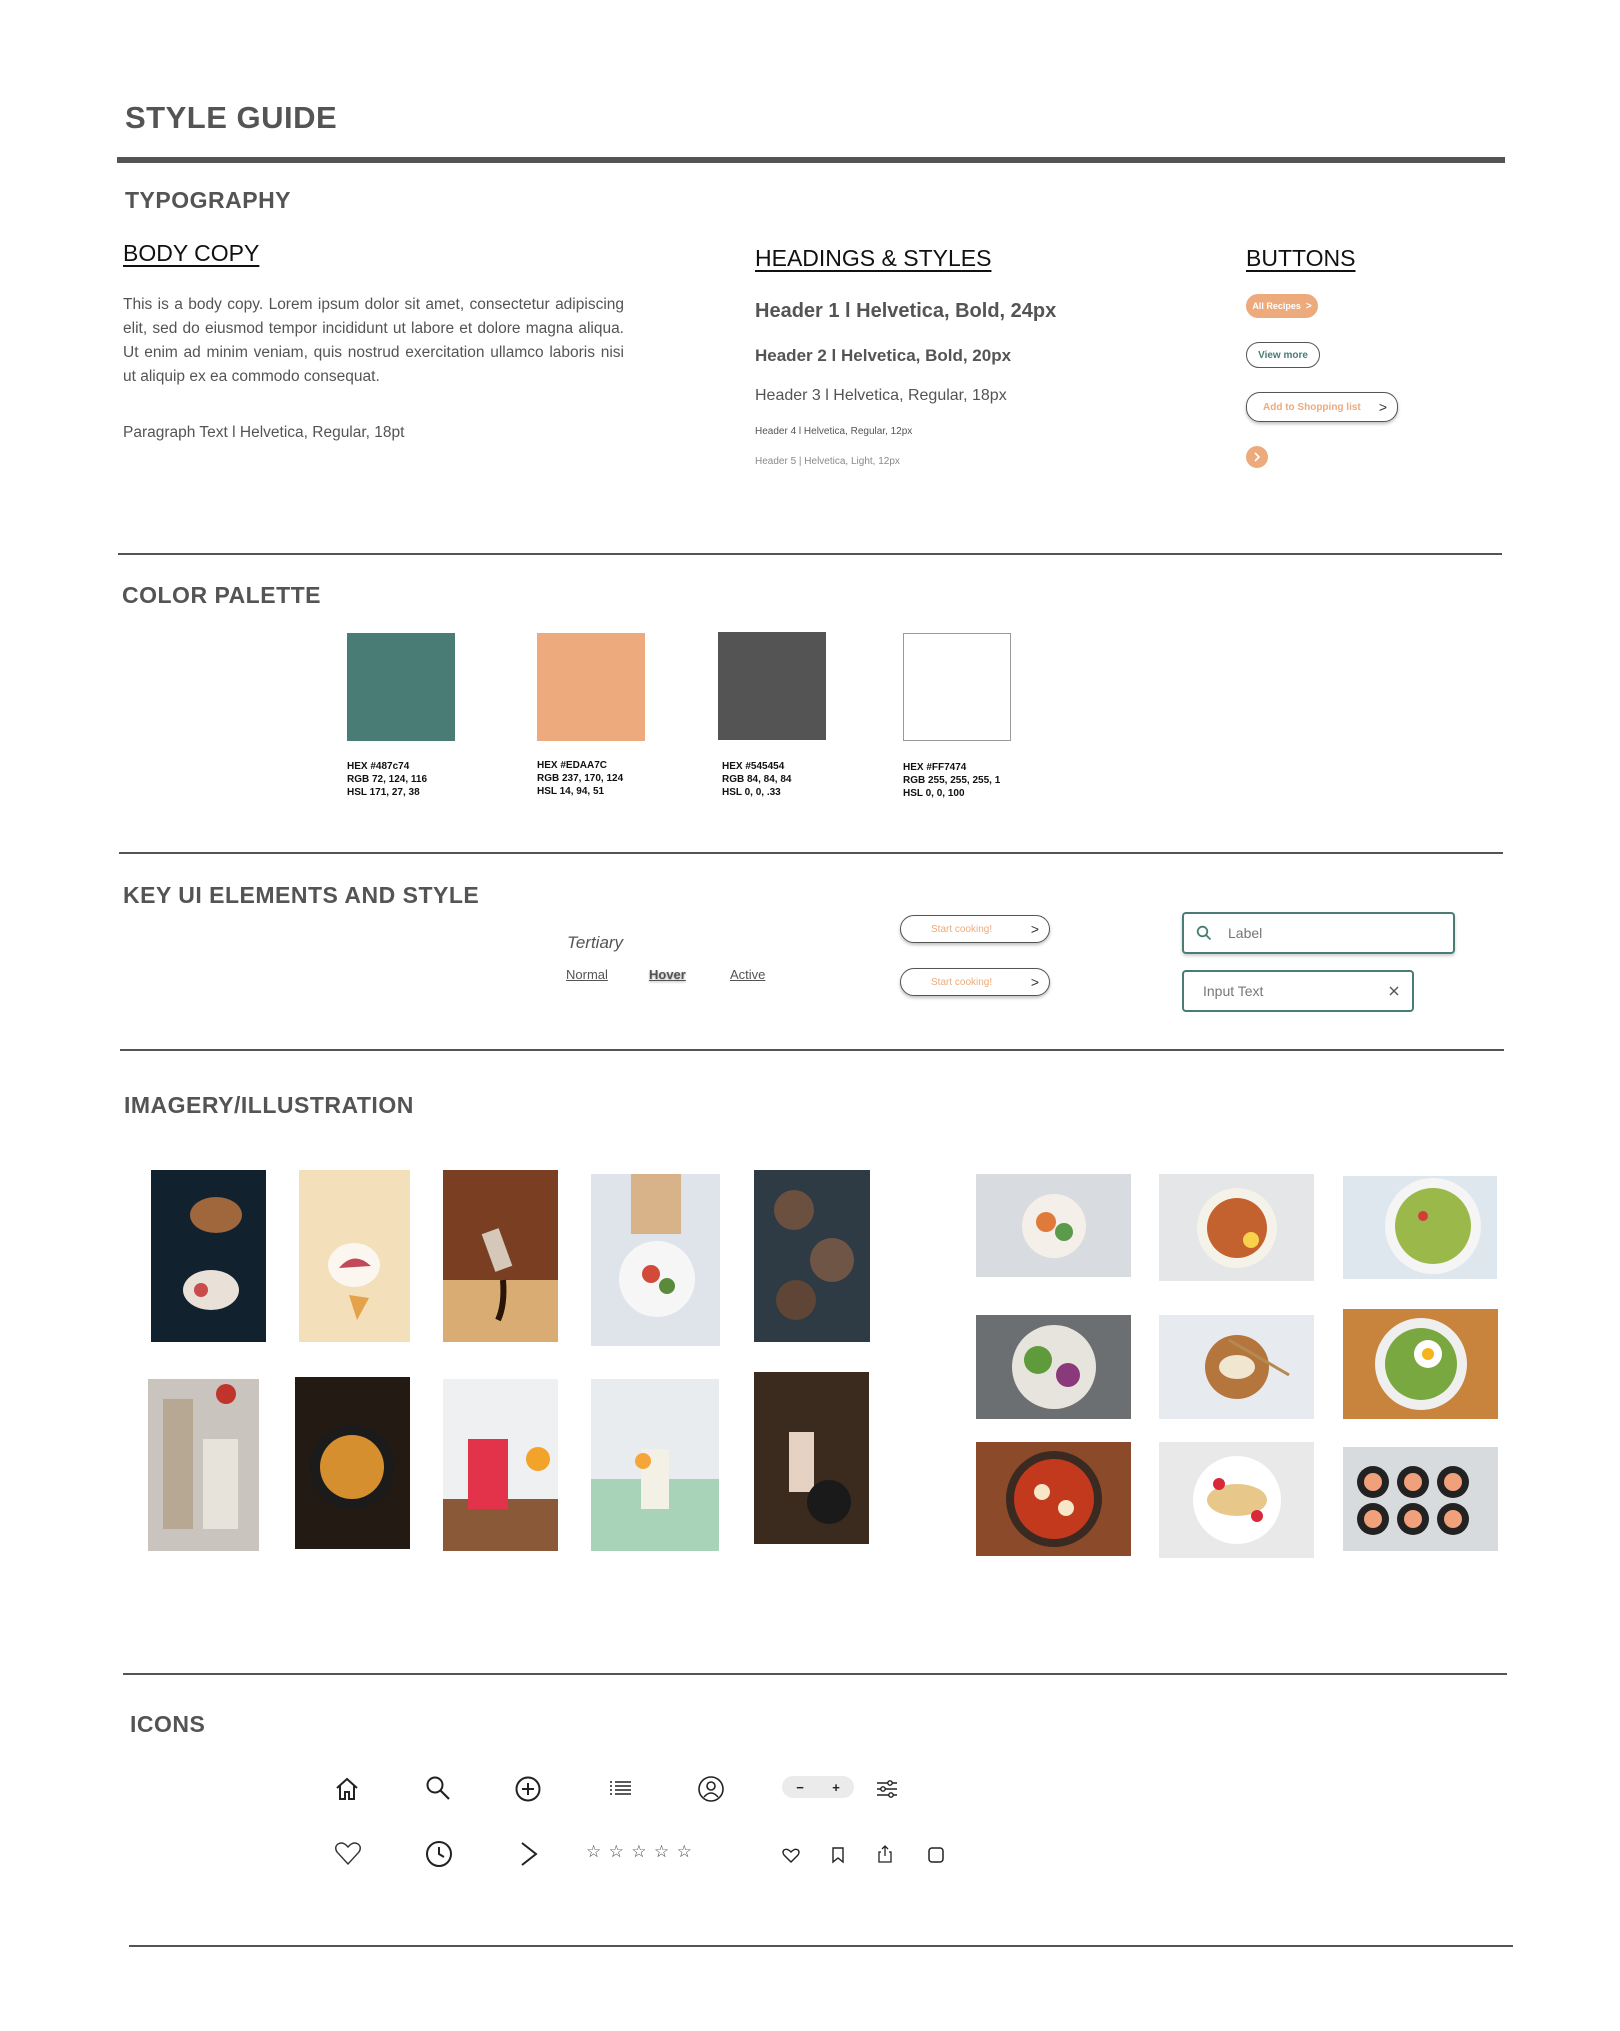 This screenshot has width=1620, height=2031. I want to click on user-profile-icon, so click(711, 1789).